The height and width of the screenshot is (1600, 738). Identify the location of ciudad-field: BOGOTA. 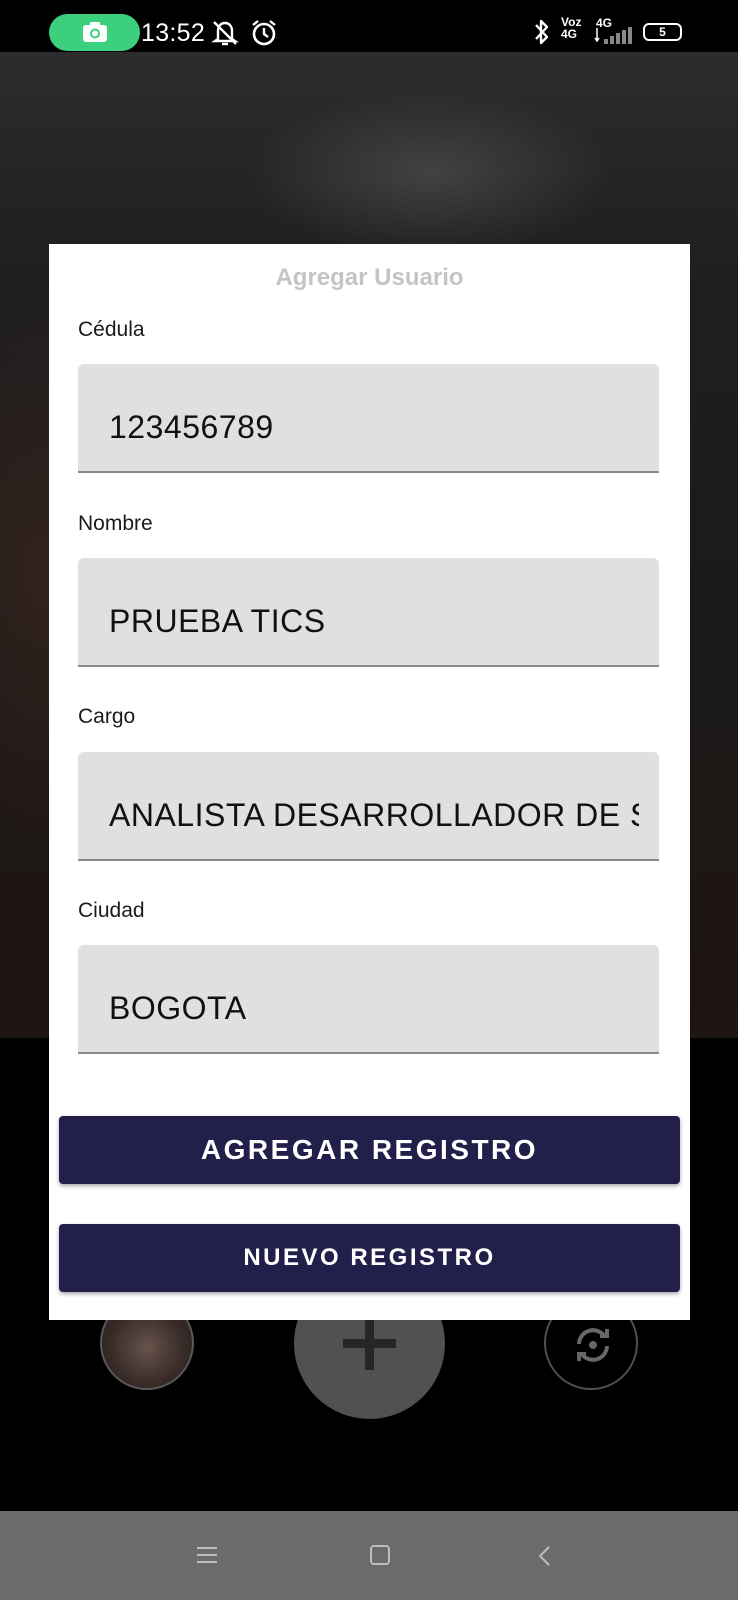
(368, 999).